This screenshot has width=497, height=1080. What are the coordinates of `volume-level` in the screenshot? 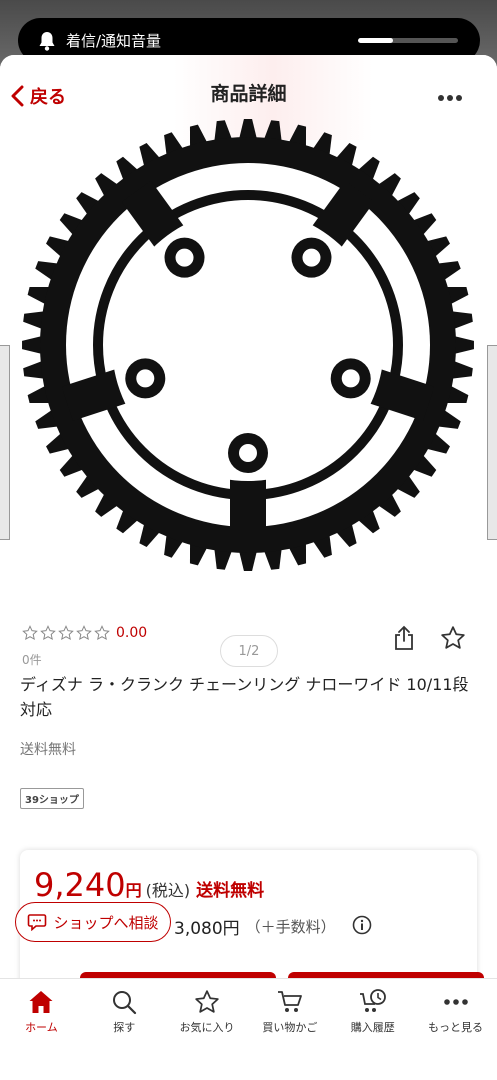 It's located at (375, 40).